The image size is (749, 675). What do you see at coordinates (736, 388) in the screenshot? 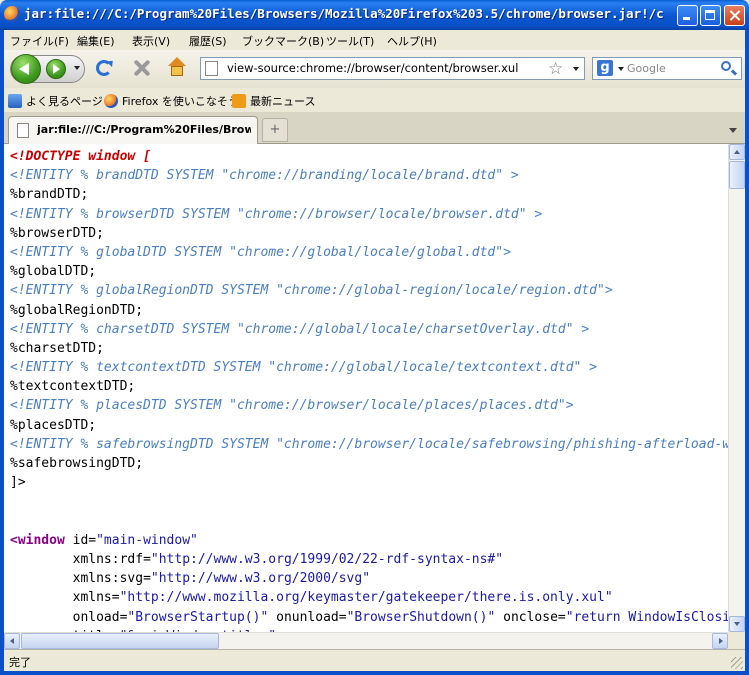
I see `vertical-scrollbar` at bounding box center [736, 388].